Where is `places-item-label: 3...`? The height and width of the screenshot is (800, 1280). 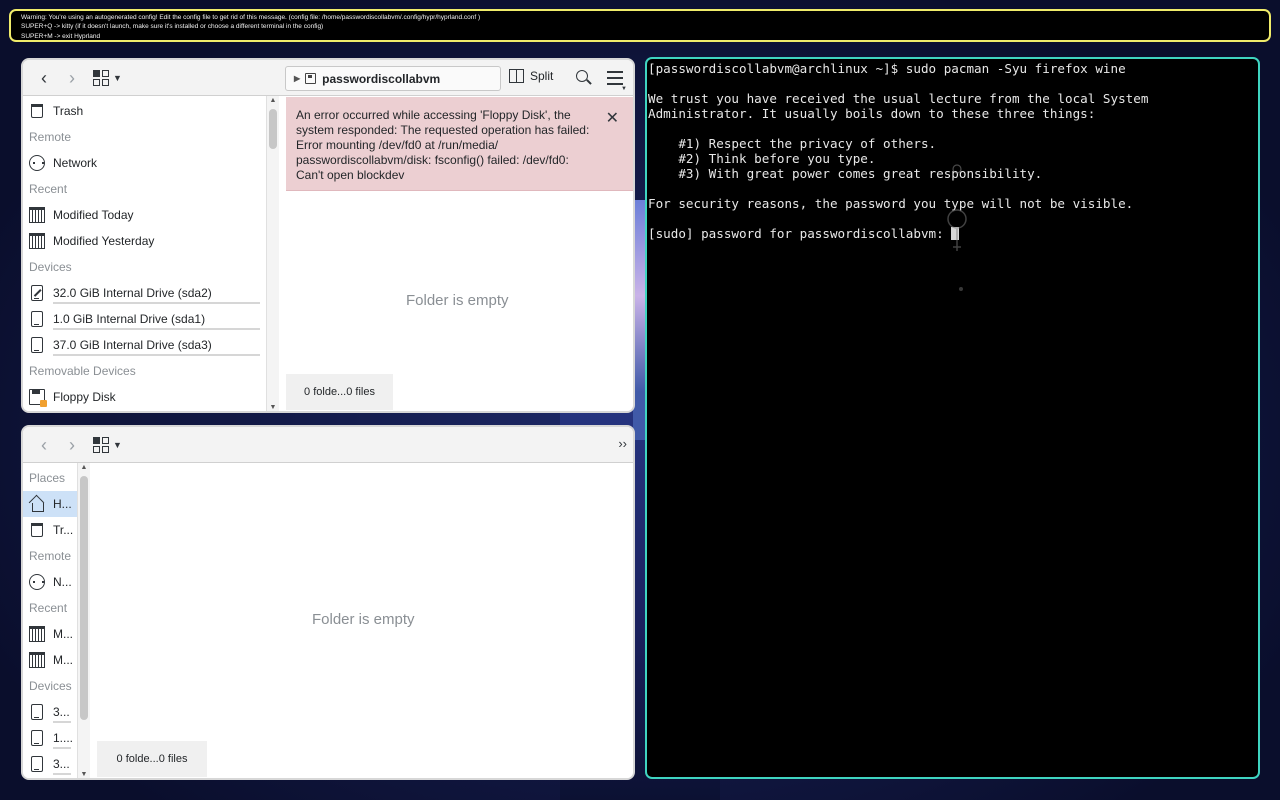
places-item-label: 3... is located at coordinates (61, 712).